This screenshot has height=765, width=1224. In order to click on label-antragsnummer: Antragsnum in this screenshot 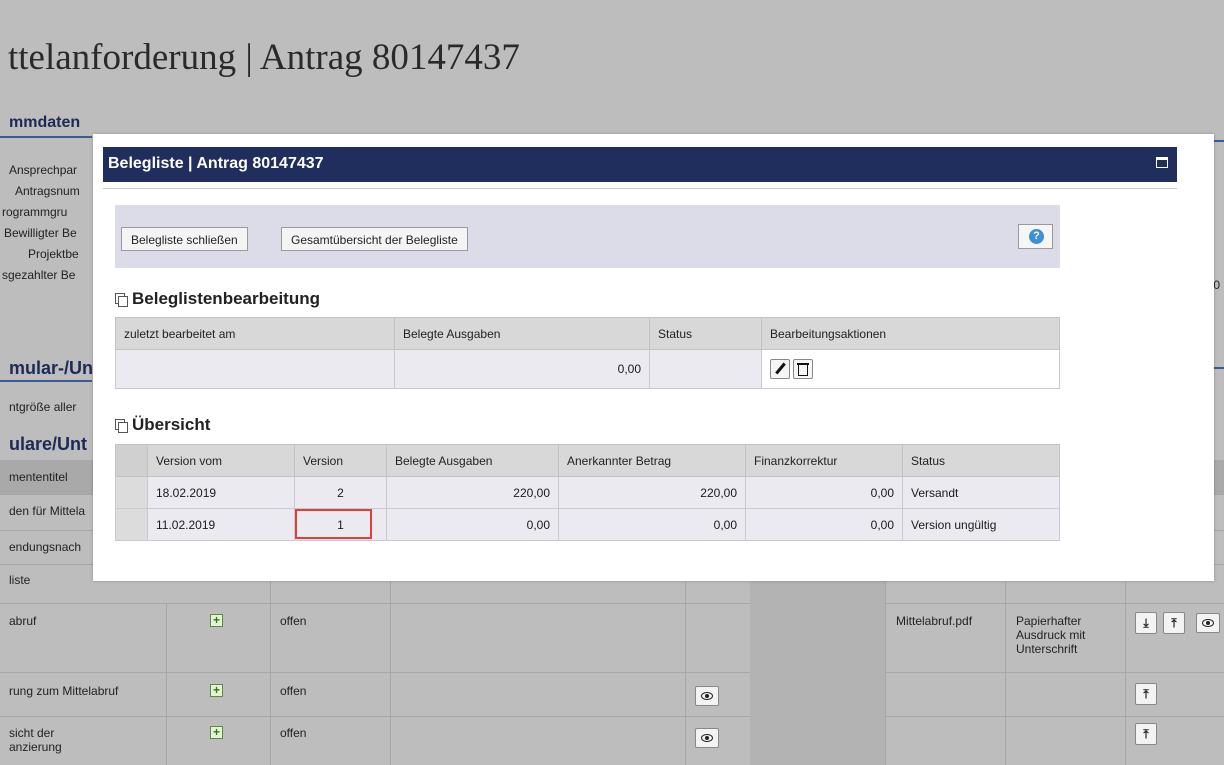, I will do `click(47, 191)`.